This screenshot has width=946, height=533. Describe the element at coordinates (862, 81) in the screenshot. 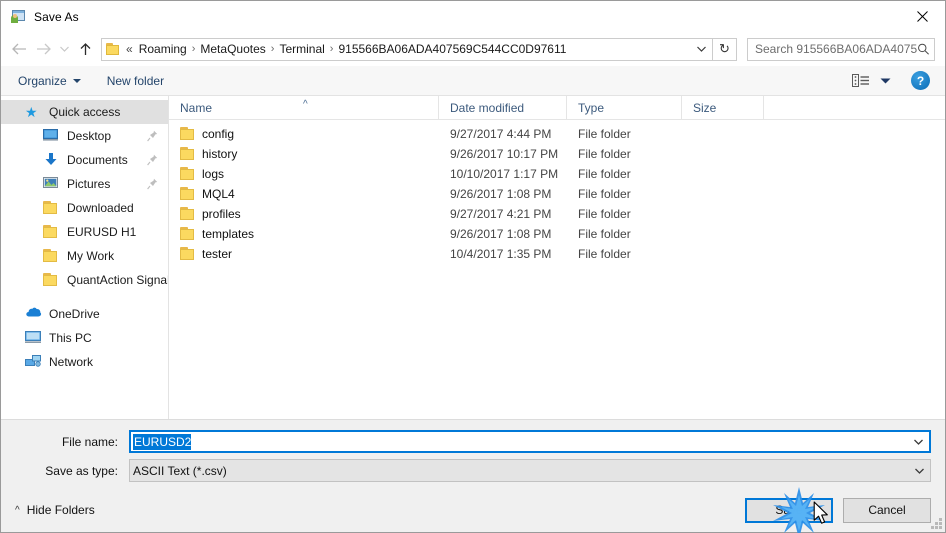

I see `view-options-icon` at that location.